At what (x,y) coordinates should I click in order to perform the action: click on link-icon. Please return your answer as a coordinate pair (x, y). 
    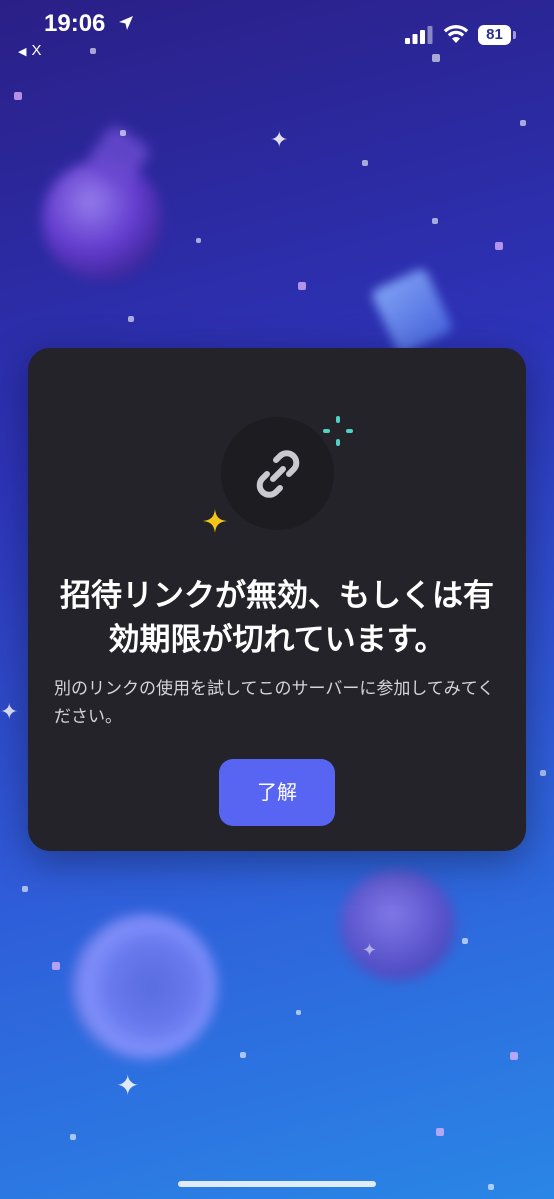
    Looking at the image, I should click on (278, 474).